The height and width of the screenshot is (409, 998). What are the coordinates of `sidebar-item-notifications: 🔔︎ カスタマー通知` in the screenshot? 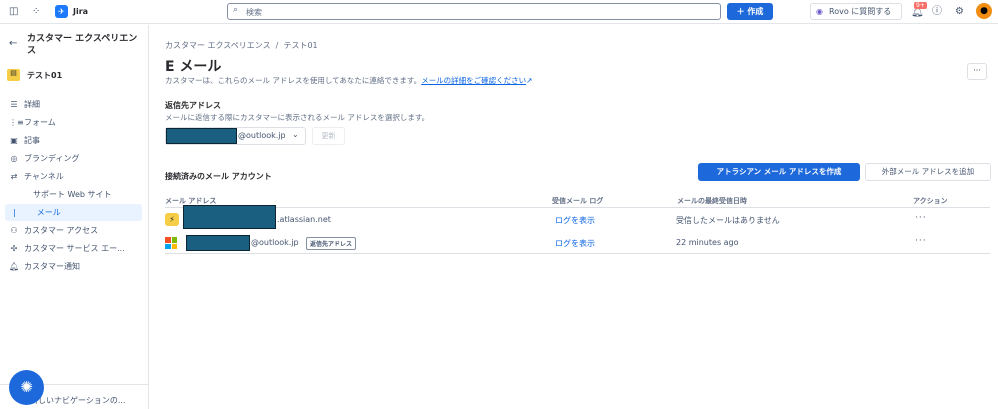 It's located at (44, 266).